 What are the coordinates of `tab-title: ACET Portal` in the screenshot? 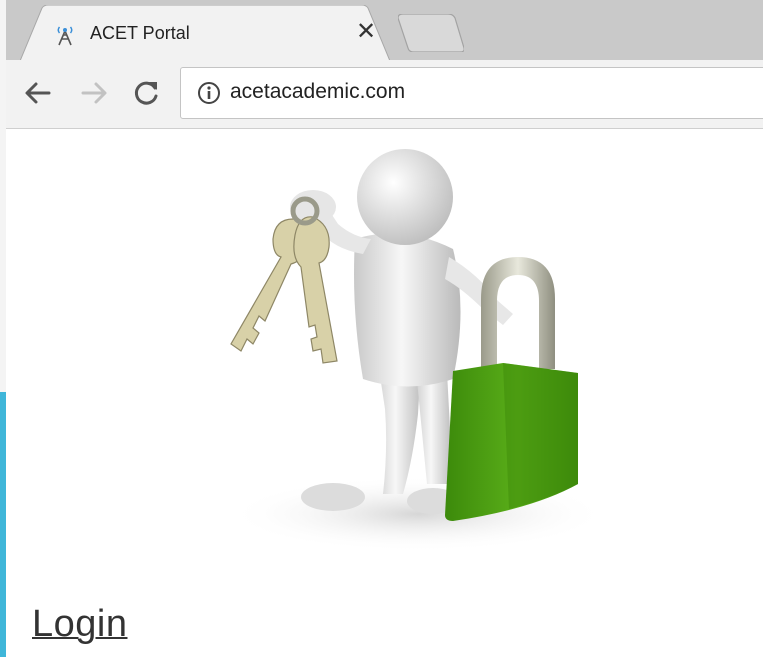 It's located at (140, 33).